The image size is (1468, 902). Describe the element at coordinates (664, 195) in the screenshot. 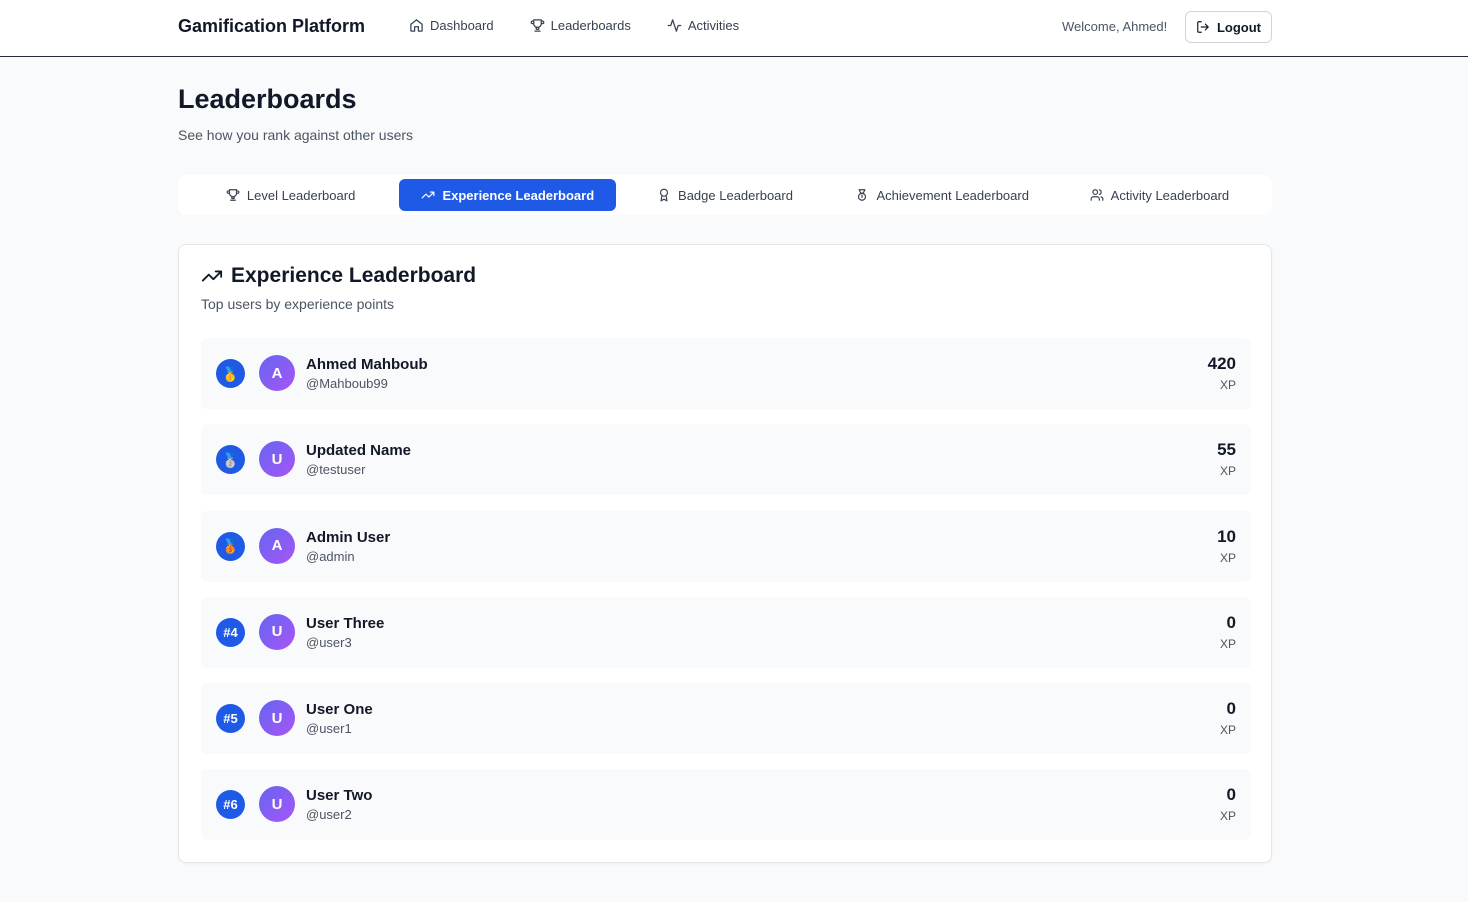

I see `award-icon` at that location.